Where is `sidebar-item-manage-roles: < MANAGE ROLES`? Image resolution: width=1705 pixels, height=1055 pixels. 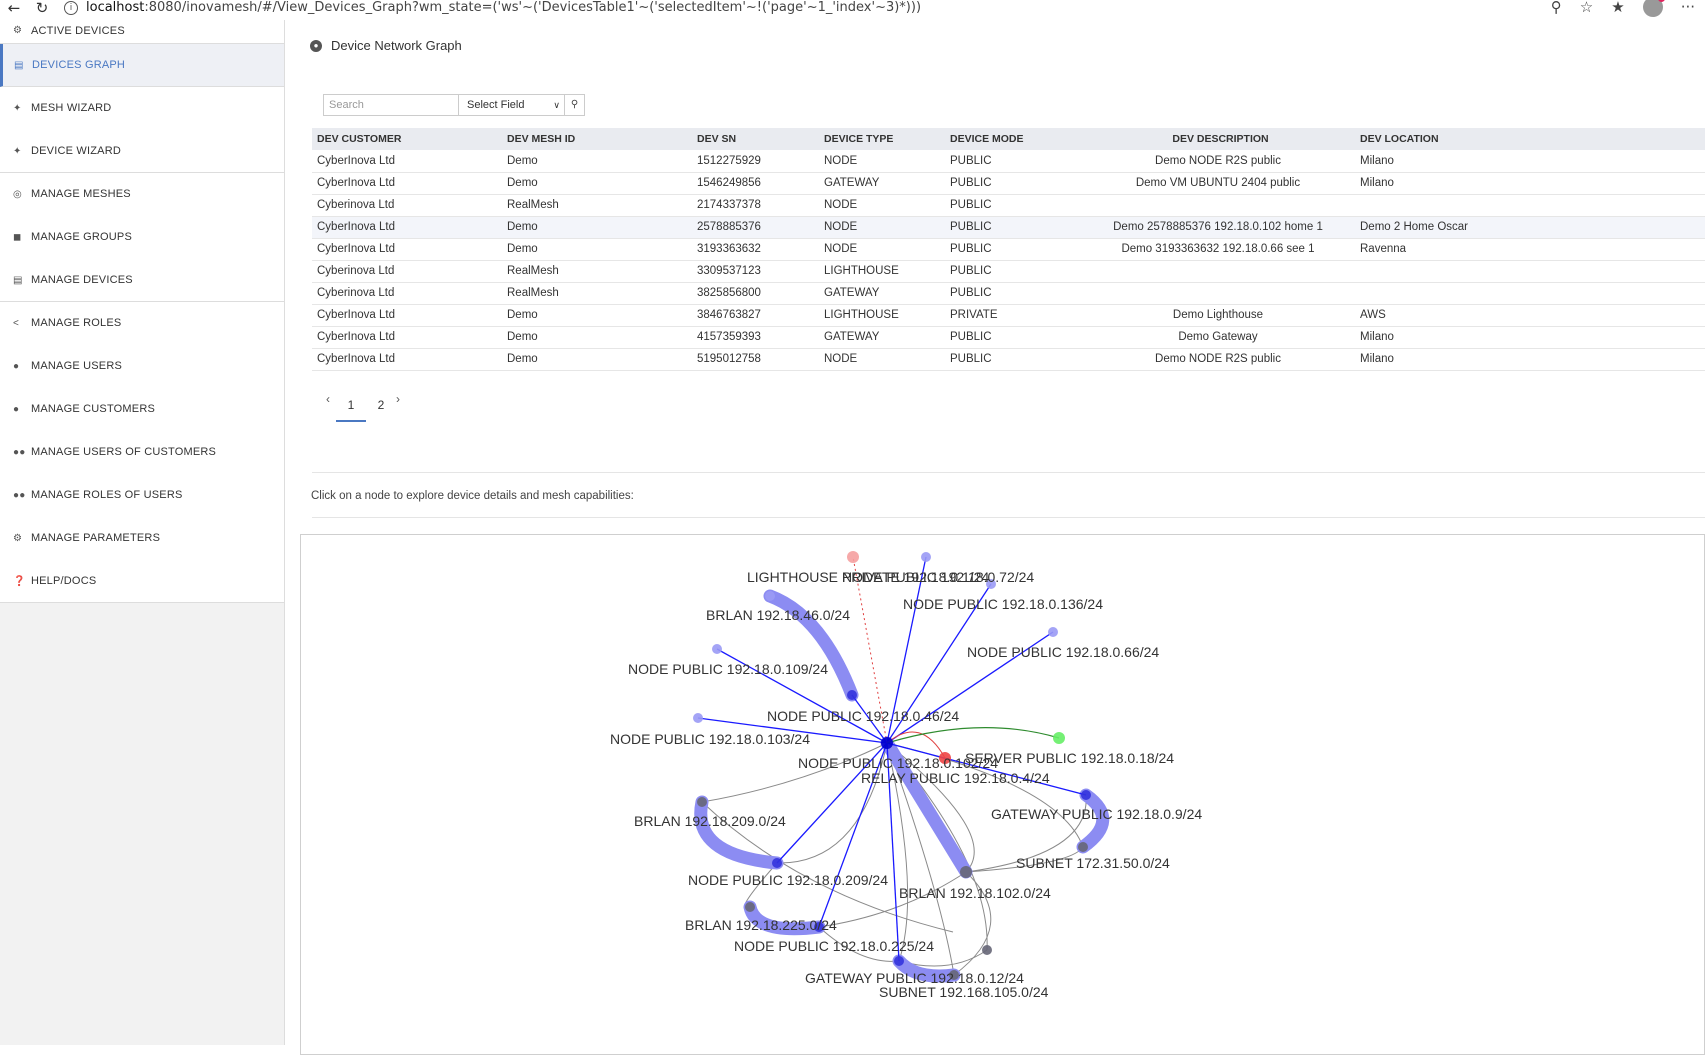 sidebar-item-manage-roles: < MANAGE ROLES is located at coordinates (142, 323).